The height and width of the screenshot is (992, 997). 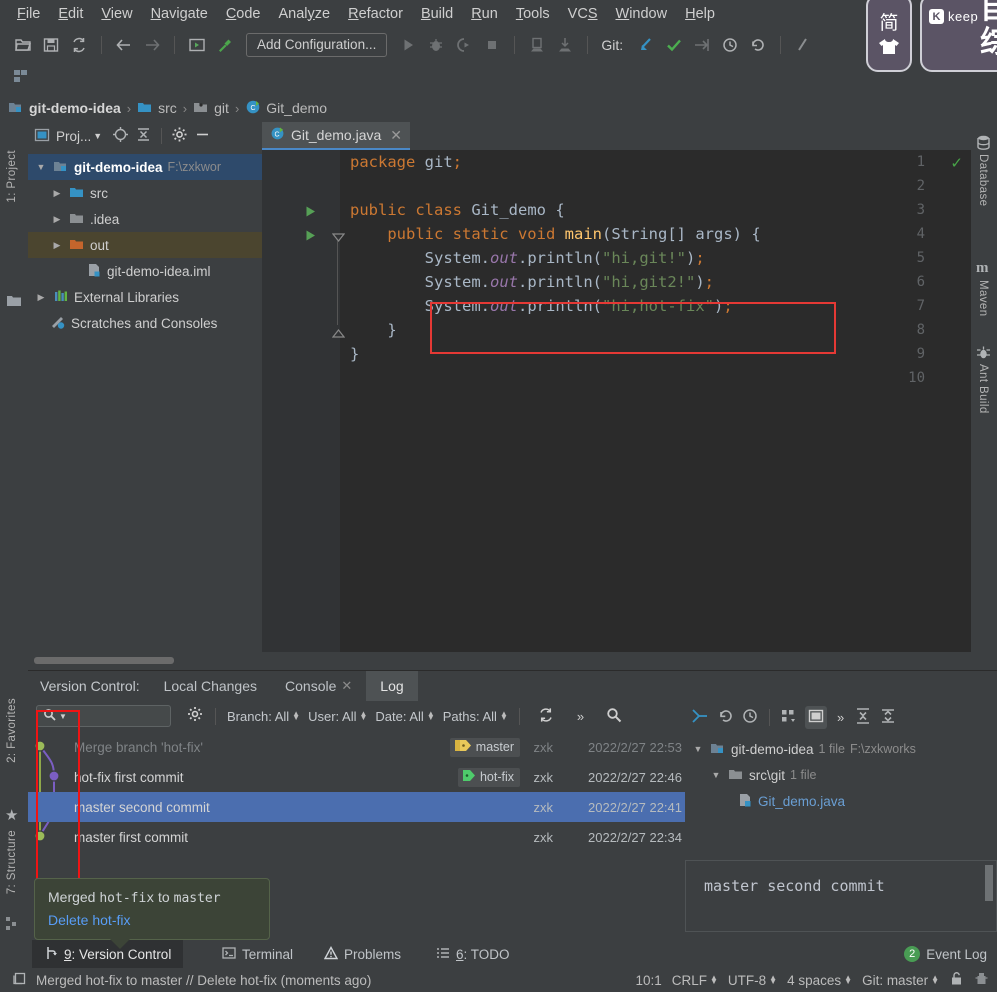 What do you see at coordinates (211, 108) in the screenshot?
I see `breadcrumb-item-git: git` at bounding box center [211, 108].